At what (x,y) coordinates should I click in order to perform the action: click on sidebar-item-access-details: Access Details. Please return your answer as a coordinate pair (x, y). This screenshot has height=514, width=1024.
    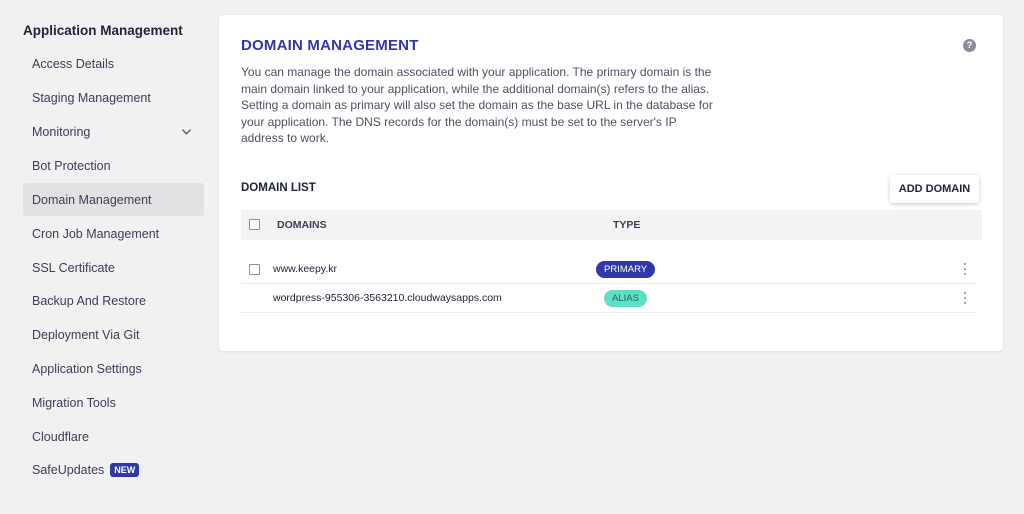
    Looking at the image, I should click on (113, 63).